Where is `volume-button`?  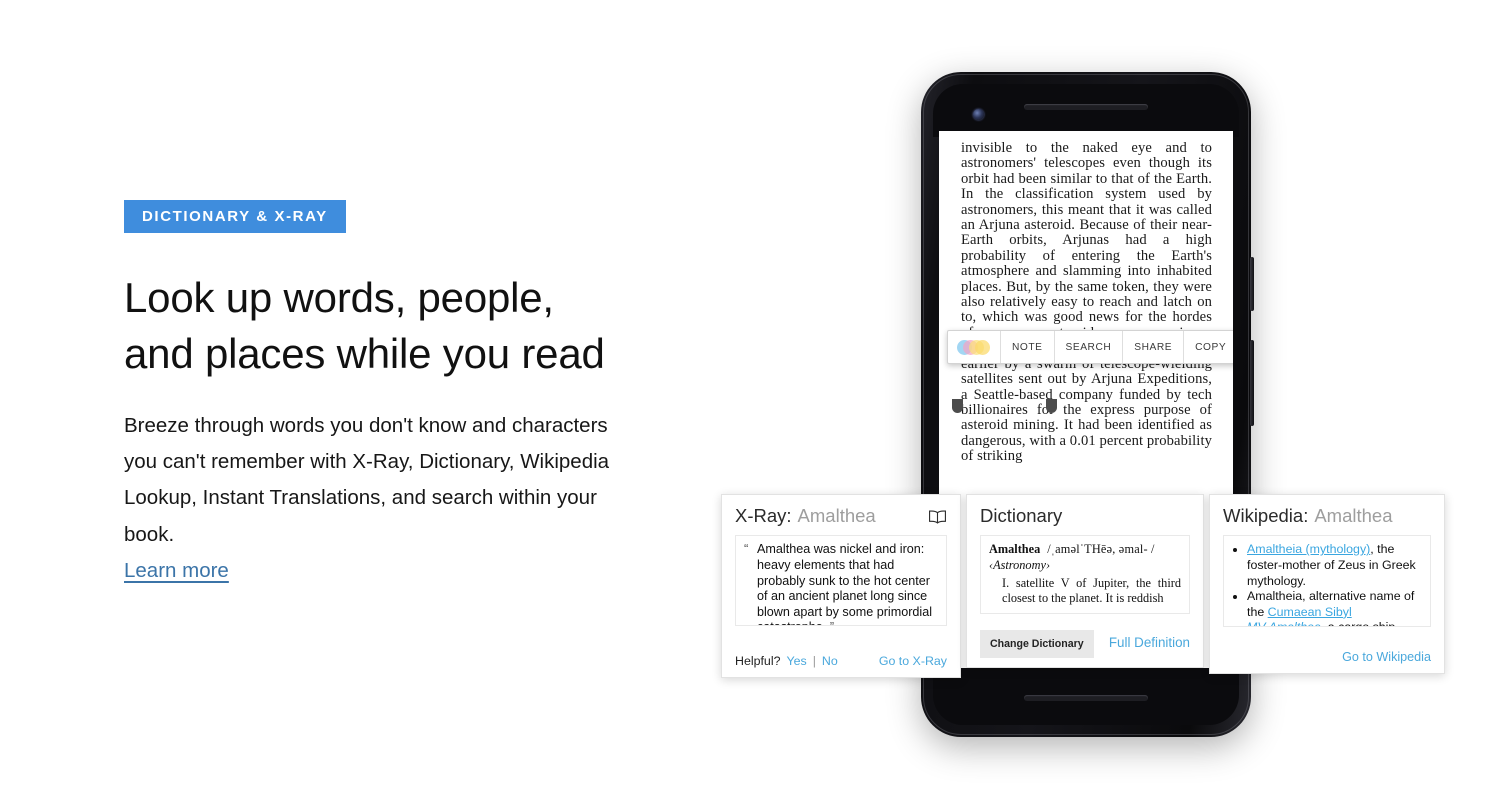
volume-button is located at coordinates (1252, 383).